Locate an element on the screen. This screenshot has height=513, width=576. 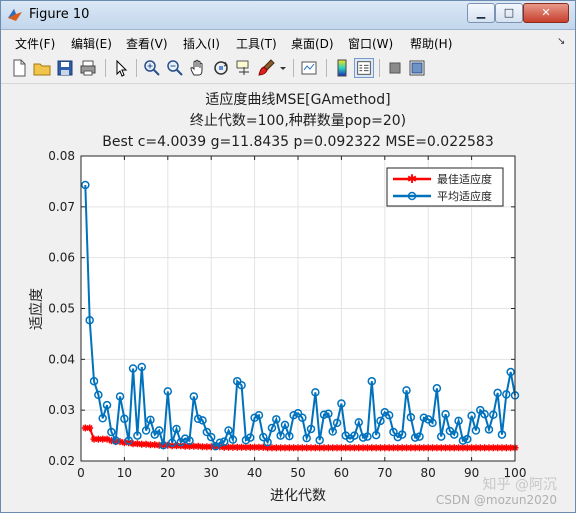
menu-insert: 插入(I) is located at coordinates (201, 43).